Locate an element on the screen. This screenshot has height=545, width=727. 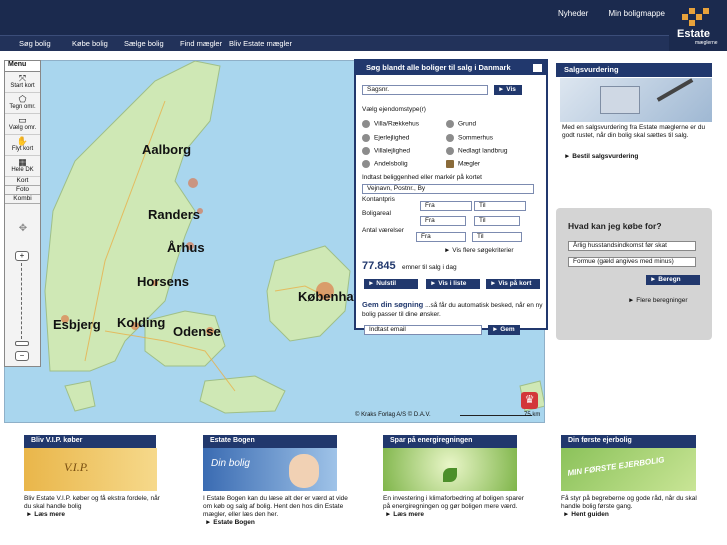
price-to-input: Til is located at coordinates (500, 206).